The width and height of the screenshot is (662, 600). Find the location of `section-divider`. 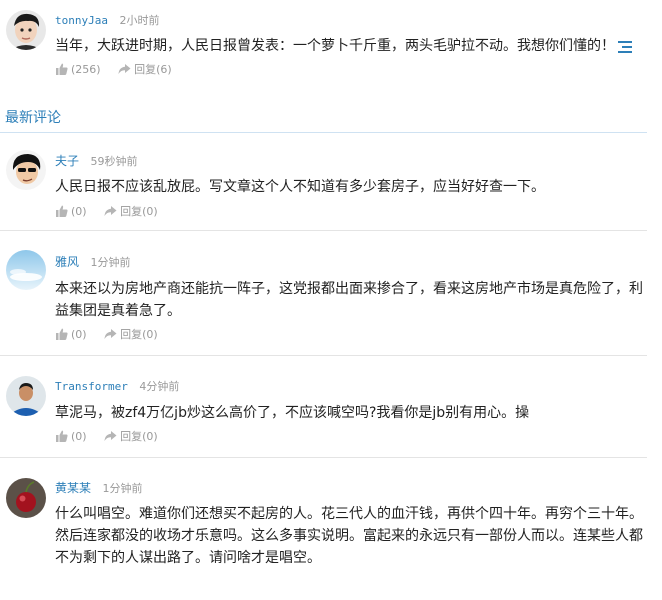

section-divider is located at coordinates (323, 132).